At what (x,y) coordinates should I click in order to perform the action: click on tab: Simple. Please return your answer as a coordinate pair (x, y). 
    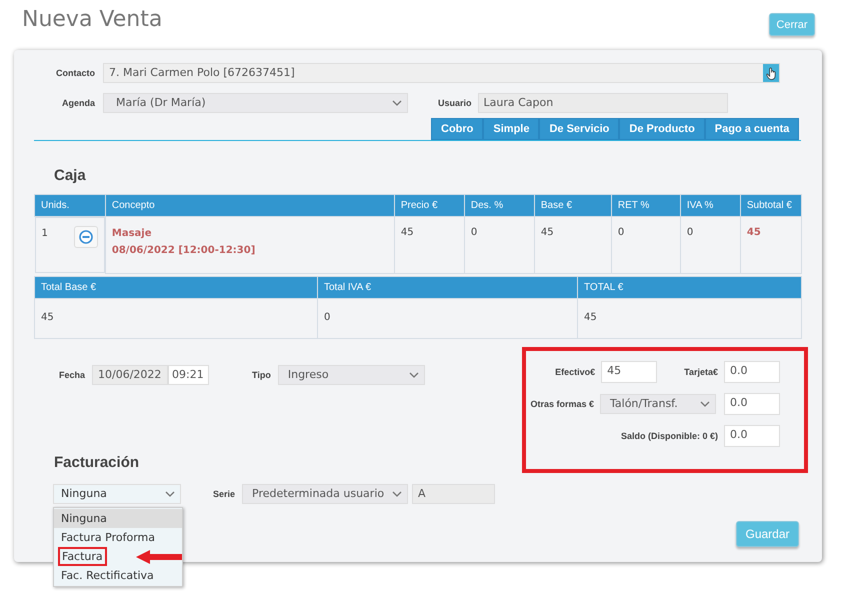
    Looking at the image, I should click on (511, 129).